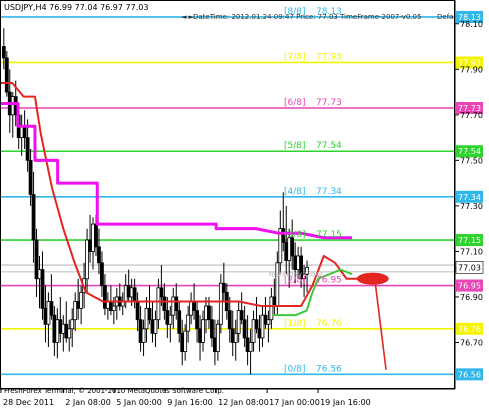 This screenshot has width=489, height=411. I want to click on murrey-label-5: [3/8], so click(295, 235).